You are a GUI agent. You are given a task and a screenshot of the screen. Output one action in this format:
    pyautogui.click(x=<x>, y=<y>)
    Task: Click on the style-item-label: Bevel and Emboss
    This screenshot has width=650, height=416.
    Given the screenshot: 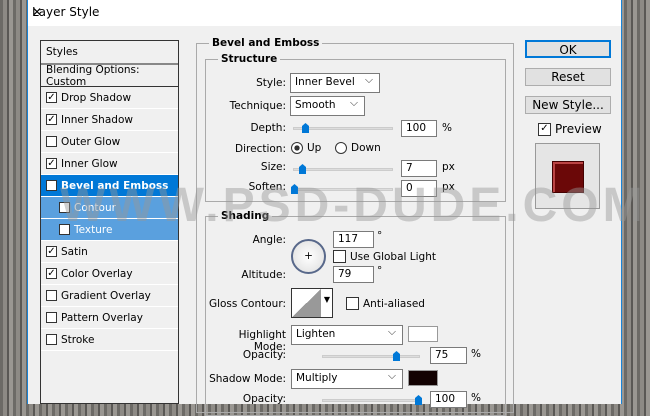 What is the action you would take?
    pyautogui.click(x=115, y=185)
    